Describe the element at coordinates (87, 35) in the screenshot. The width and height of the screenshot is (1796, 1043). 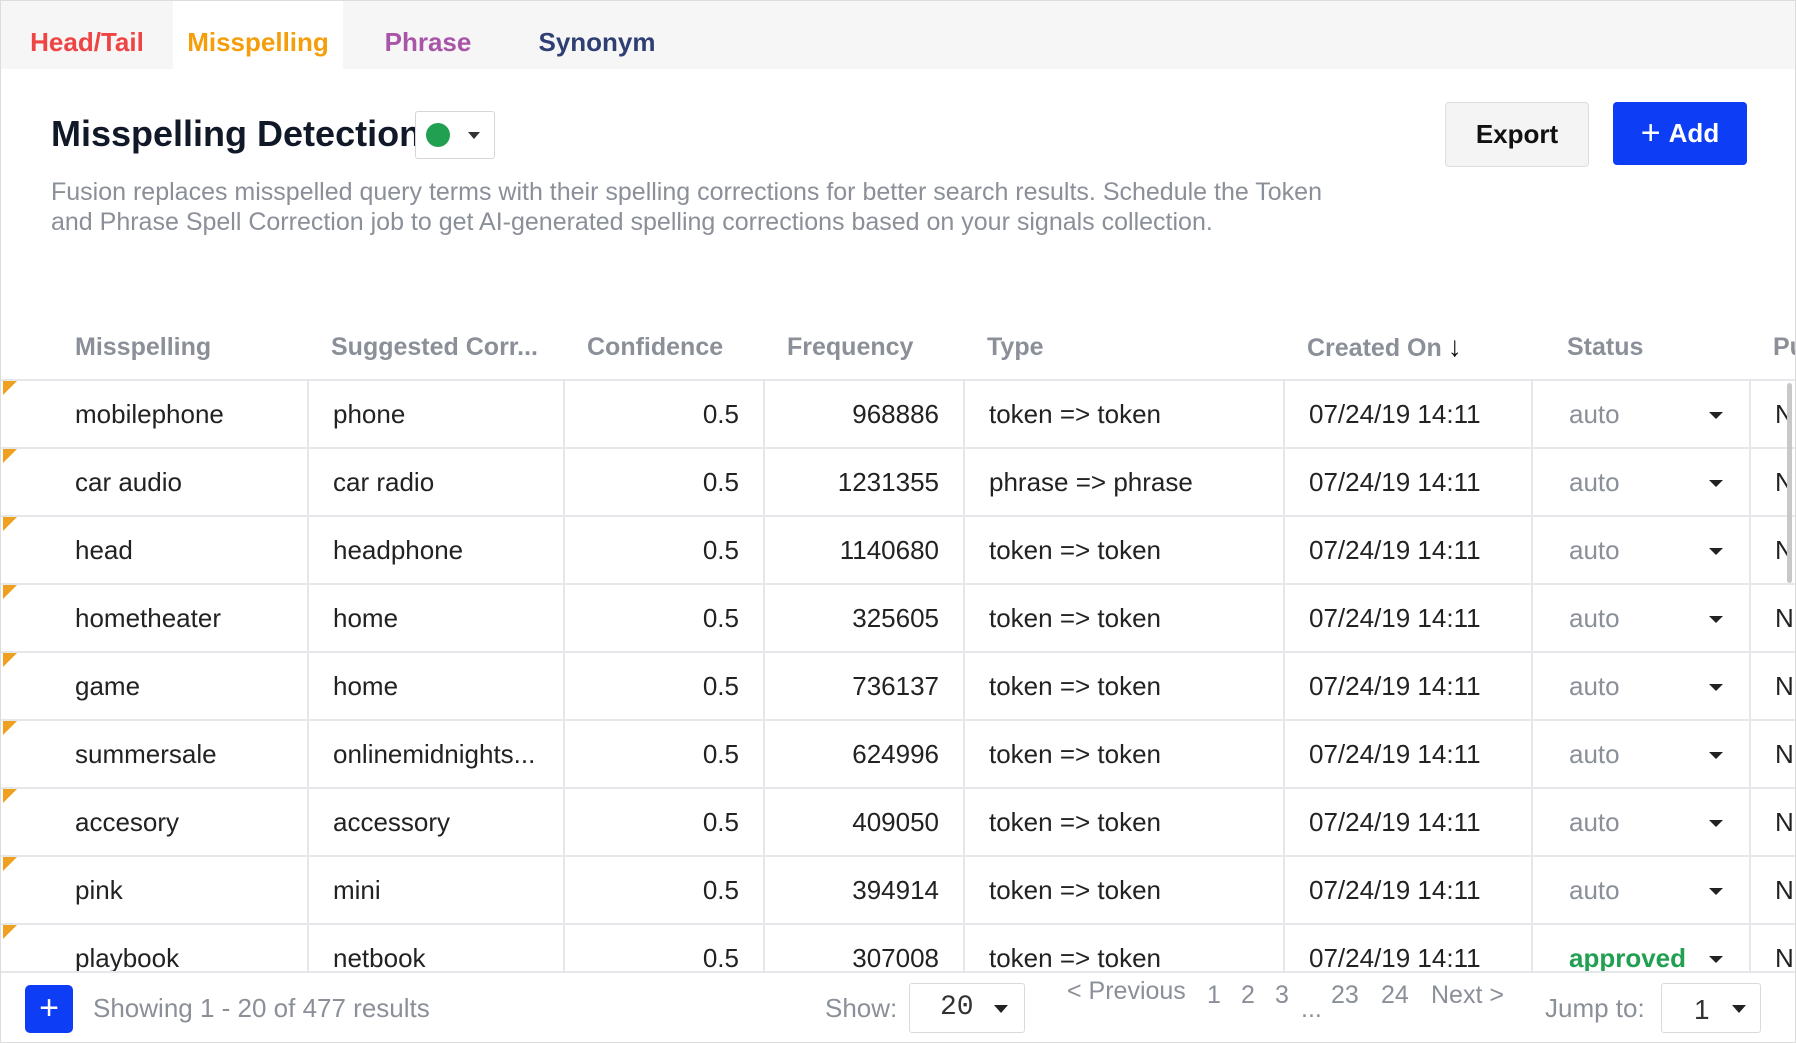
I see `tab-head-tail: Head/Tail` at that location.